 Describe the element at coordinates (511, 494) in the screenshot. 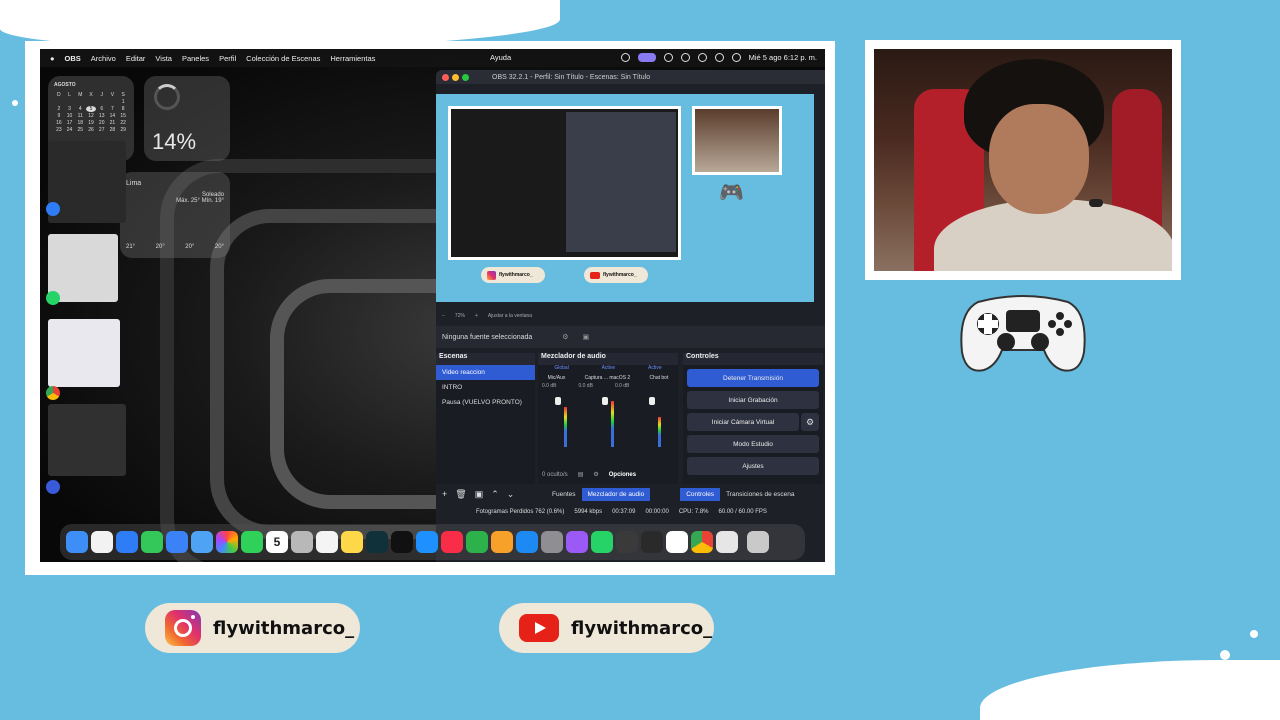

I see `down-icon: ⌄` at that location.